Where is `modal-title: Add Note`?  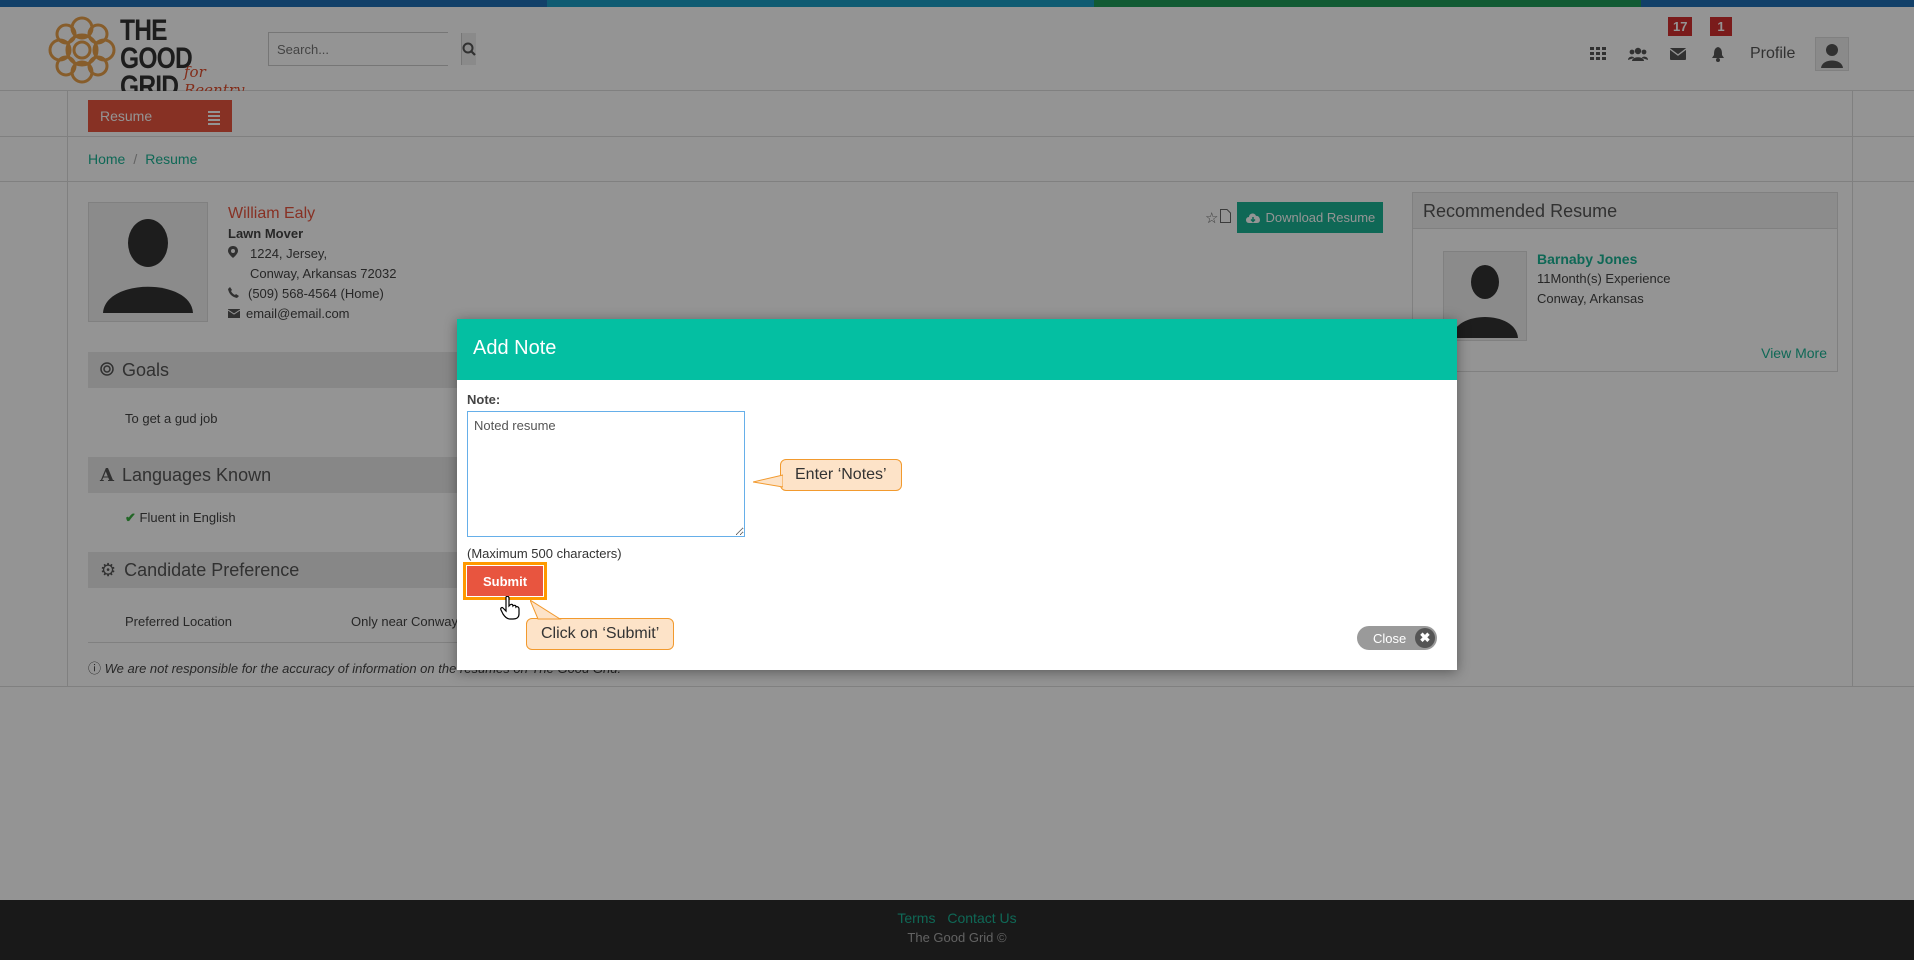
modal-title: Add Note is located at coordinates (957, 349).